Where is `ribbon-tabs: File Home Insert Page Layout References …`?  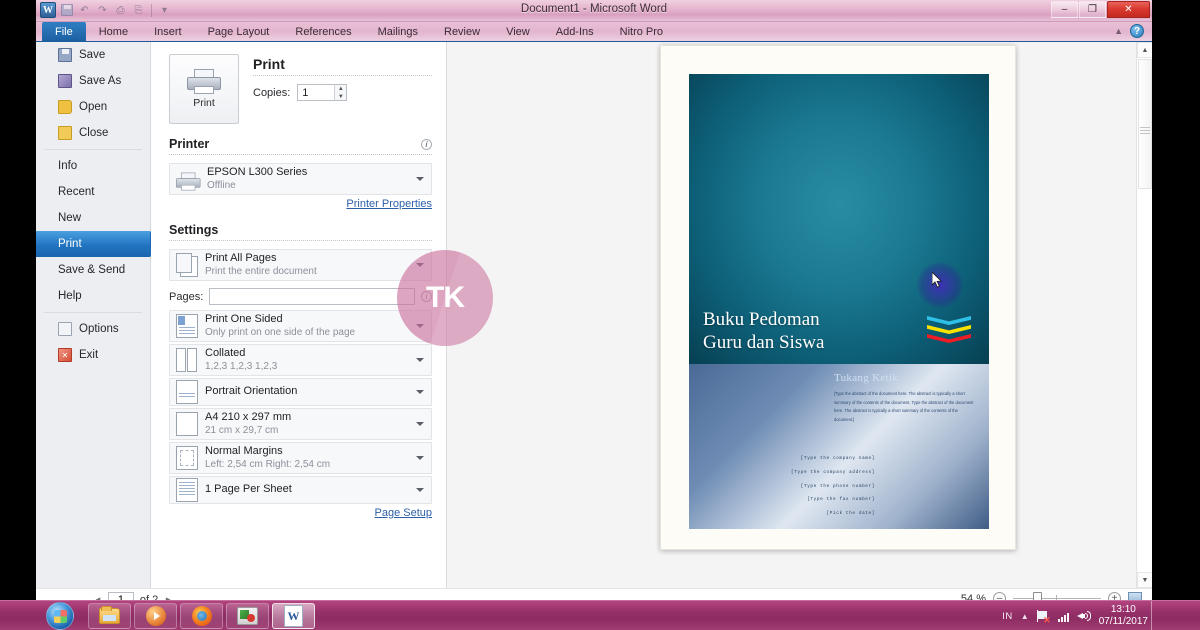
ribbon-tabs: File Home Insert Page Layout References … is located at coordinates (359, 32).